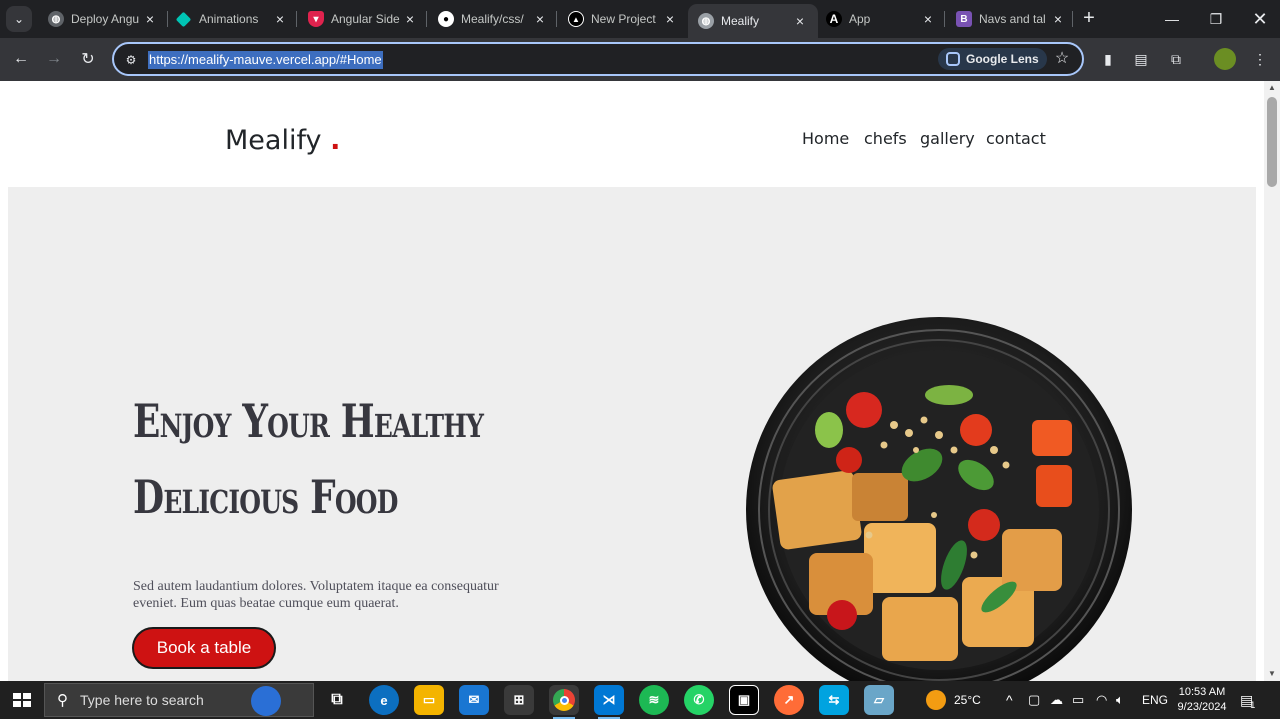  I want to click on whatsapp-icon: ✆, so click(699, 700).